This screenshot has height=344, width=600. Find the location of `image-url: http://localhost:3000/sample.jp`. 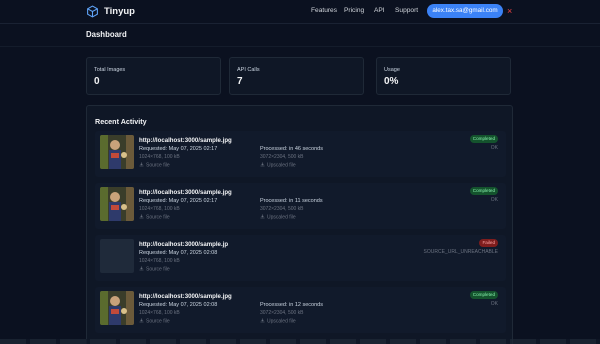

image-url: http://localhost:3000/sample.jp is located at coordinates (184, 244).